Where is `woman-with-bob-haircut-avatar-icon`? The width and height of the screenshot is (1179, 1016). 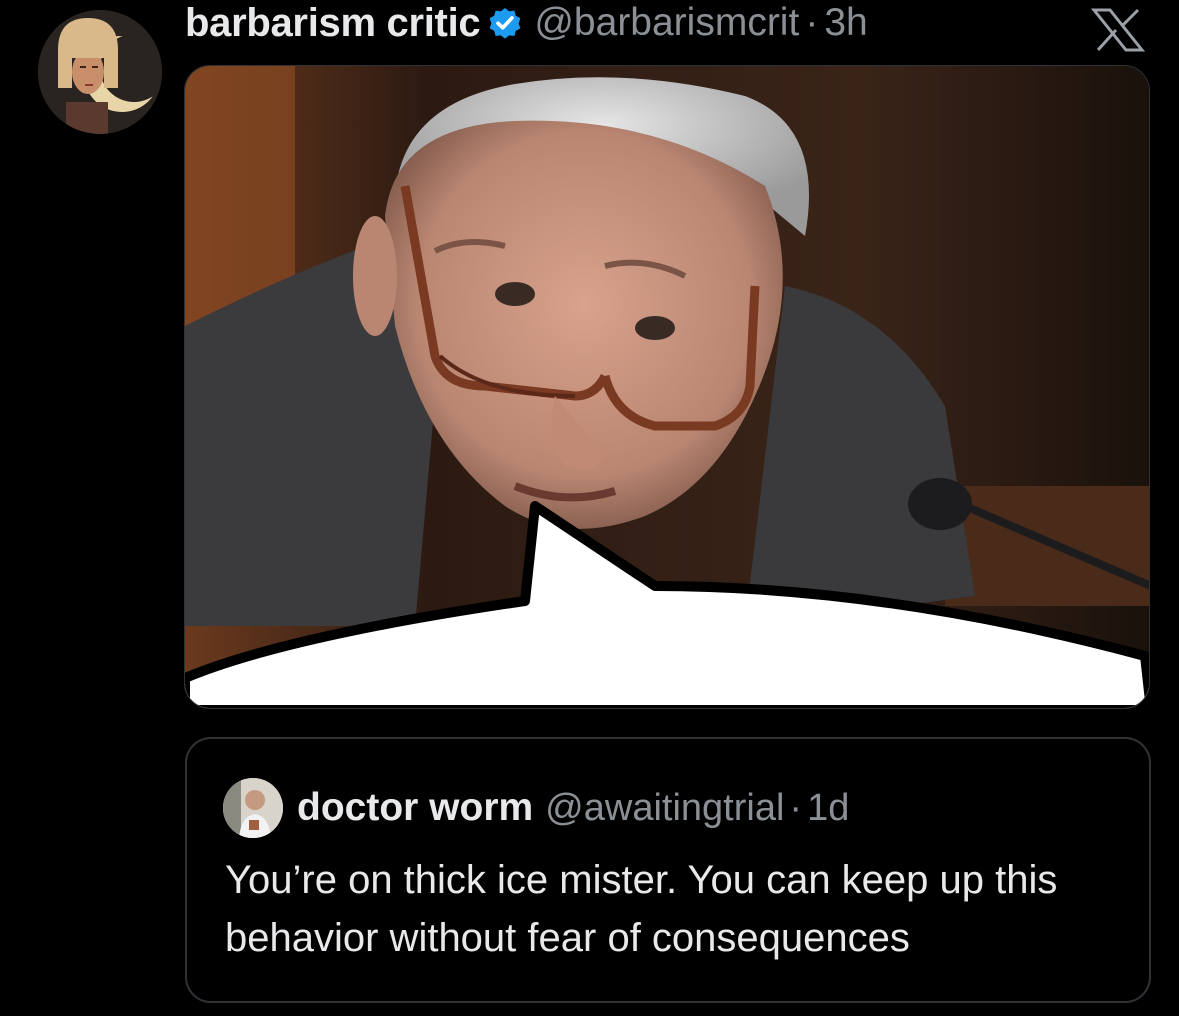 woman-with-bob-haircut-avatar-icon is located at coordinates (100, 72).